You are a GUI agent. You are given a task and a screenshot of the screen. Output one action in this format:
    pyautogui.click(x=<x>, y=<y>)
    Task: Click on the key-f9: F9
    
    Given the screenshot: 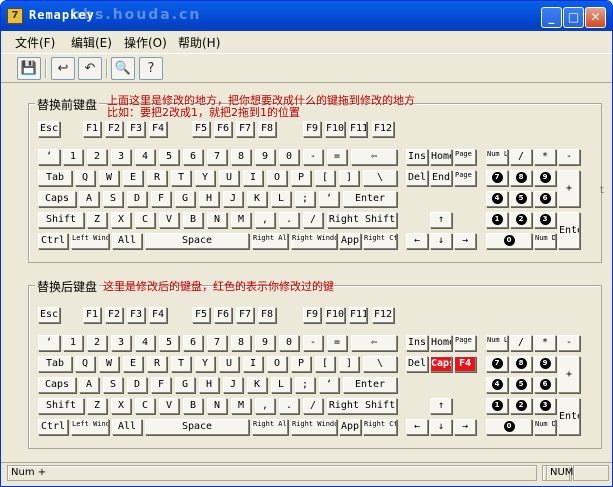 What is the action you would take?
    pyautogui.click(x=312, y=315)
    